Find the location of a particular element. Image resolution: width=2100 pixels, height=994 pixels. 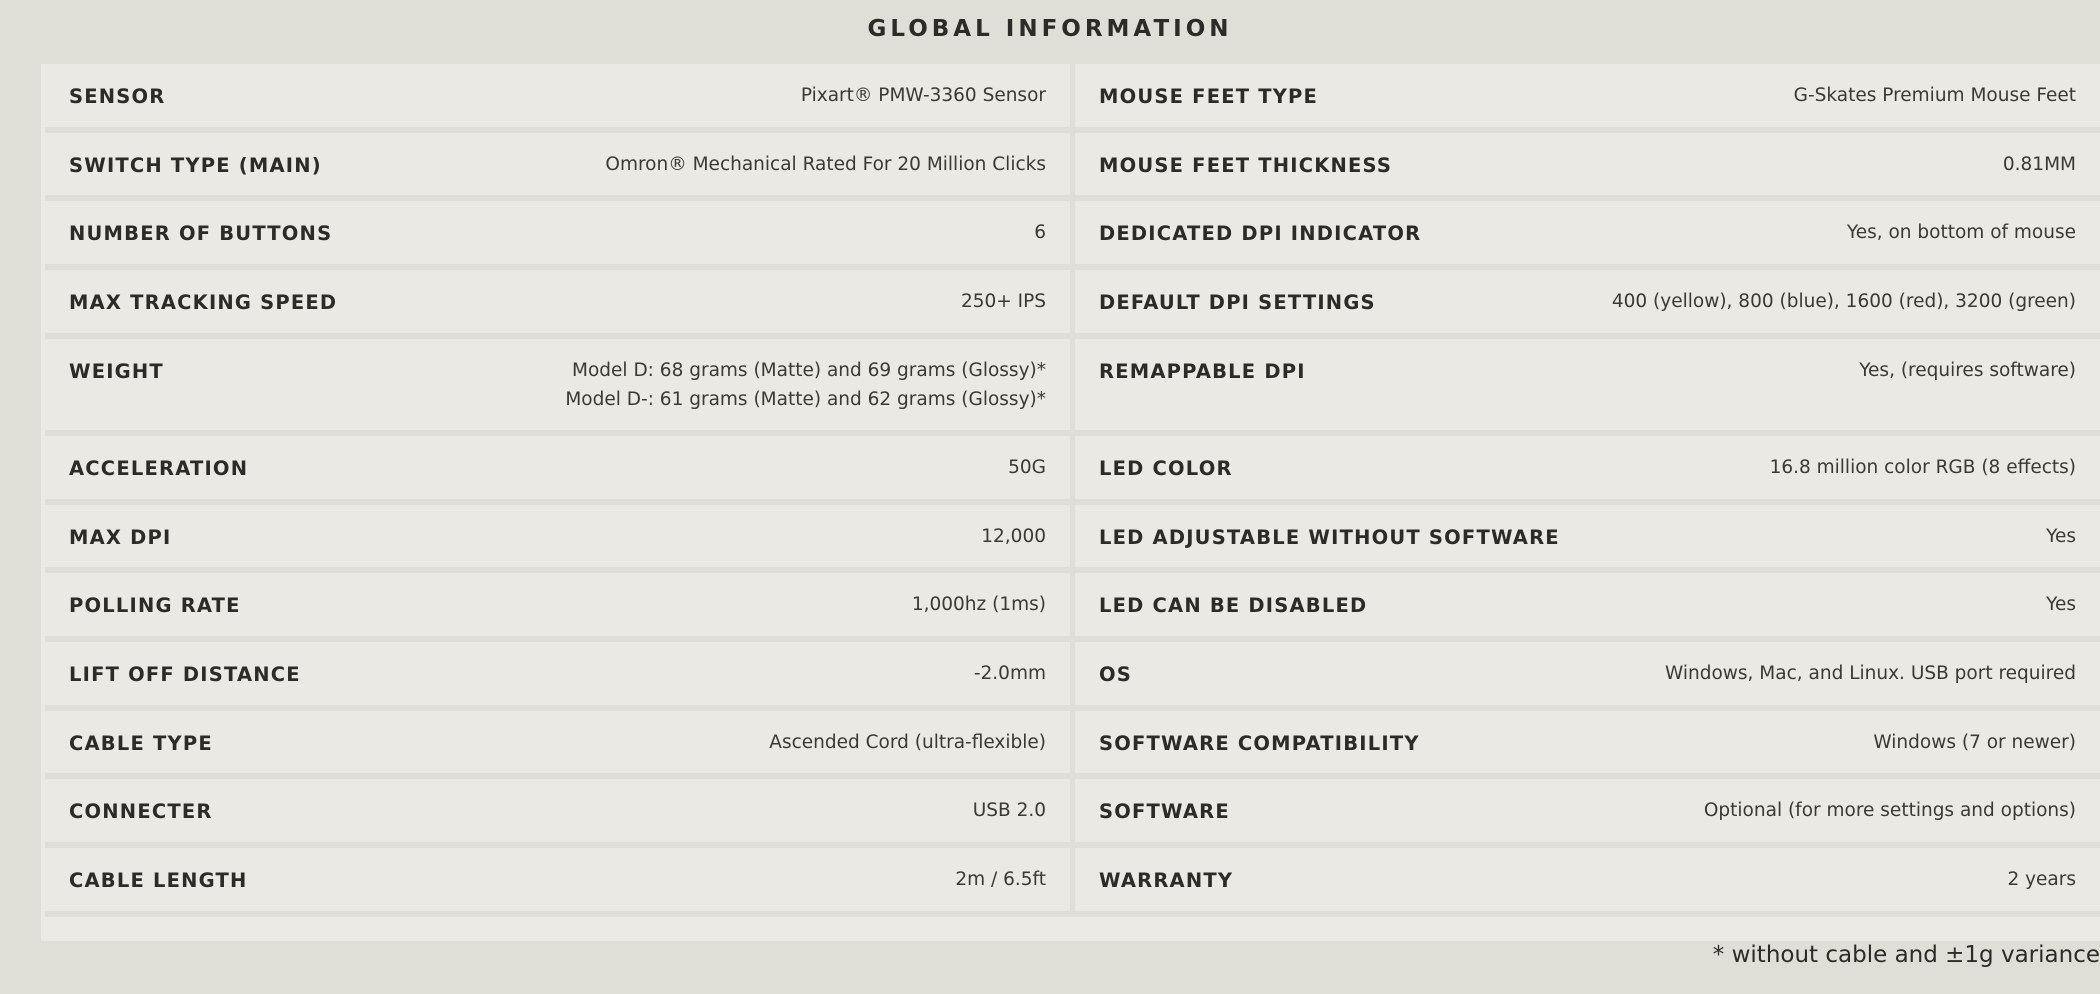

spec-value: 6 is located at coordinates (1040, 232).